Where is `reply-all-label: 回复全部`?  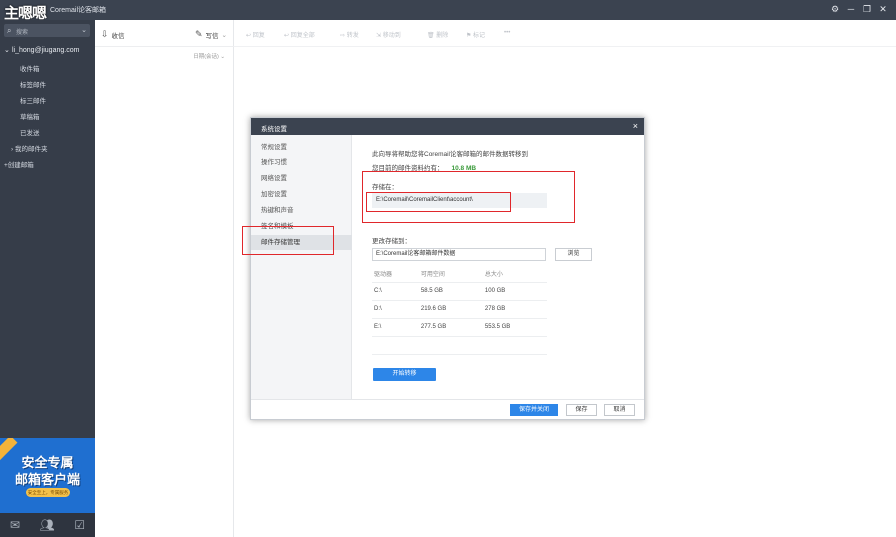
reply-all-label: 回复全部 is located at coordinates (302, 36).